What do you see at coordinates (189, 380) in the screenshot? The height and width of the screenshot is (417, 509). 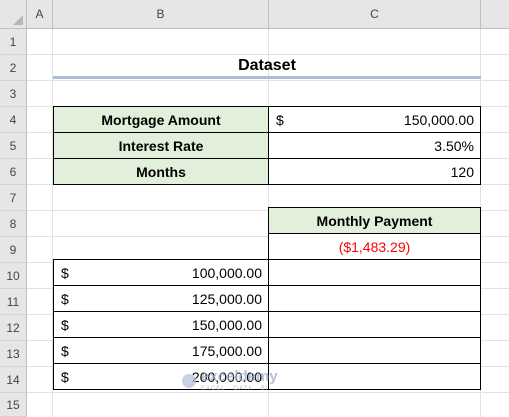 I see `exceldemy-logo-icon` at bounding box center [189, 380].